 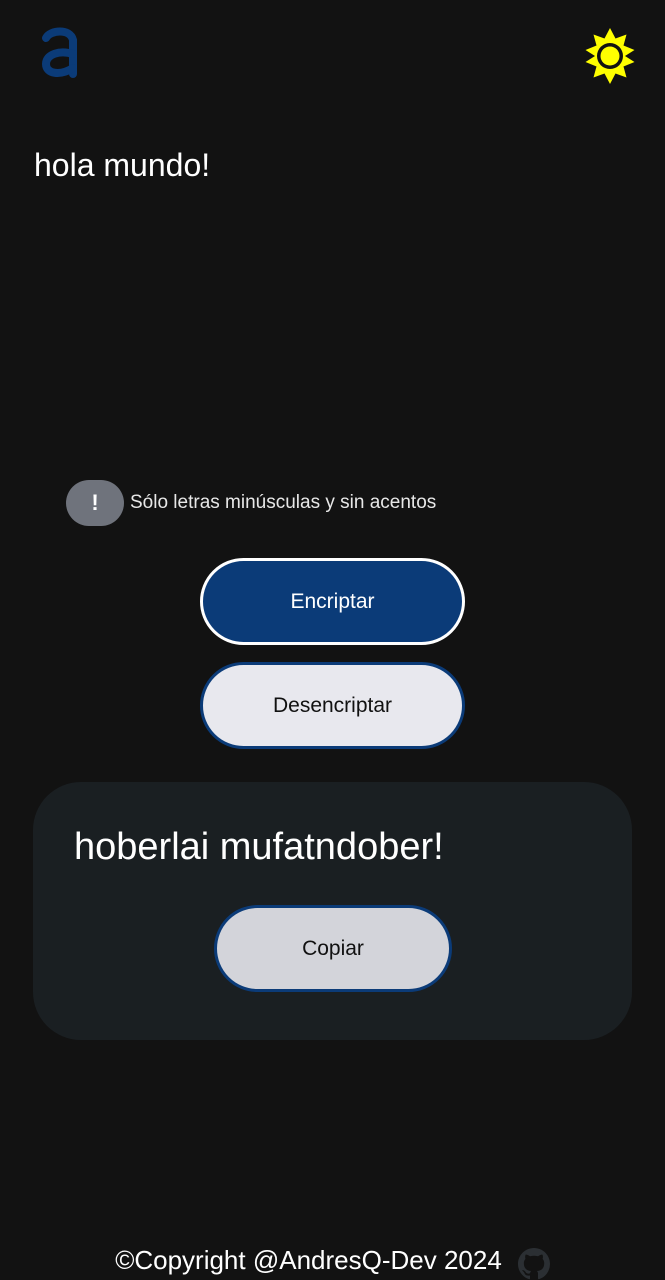 What do you see at coordinates (95, 503) in the screenshot?
I see `info-icon: !` at bounding box center [95, 503].